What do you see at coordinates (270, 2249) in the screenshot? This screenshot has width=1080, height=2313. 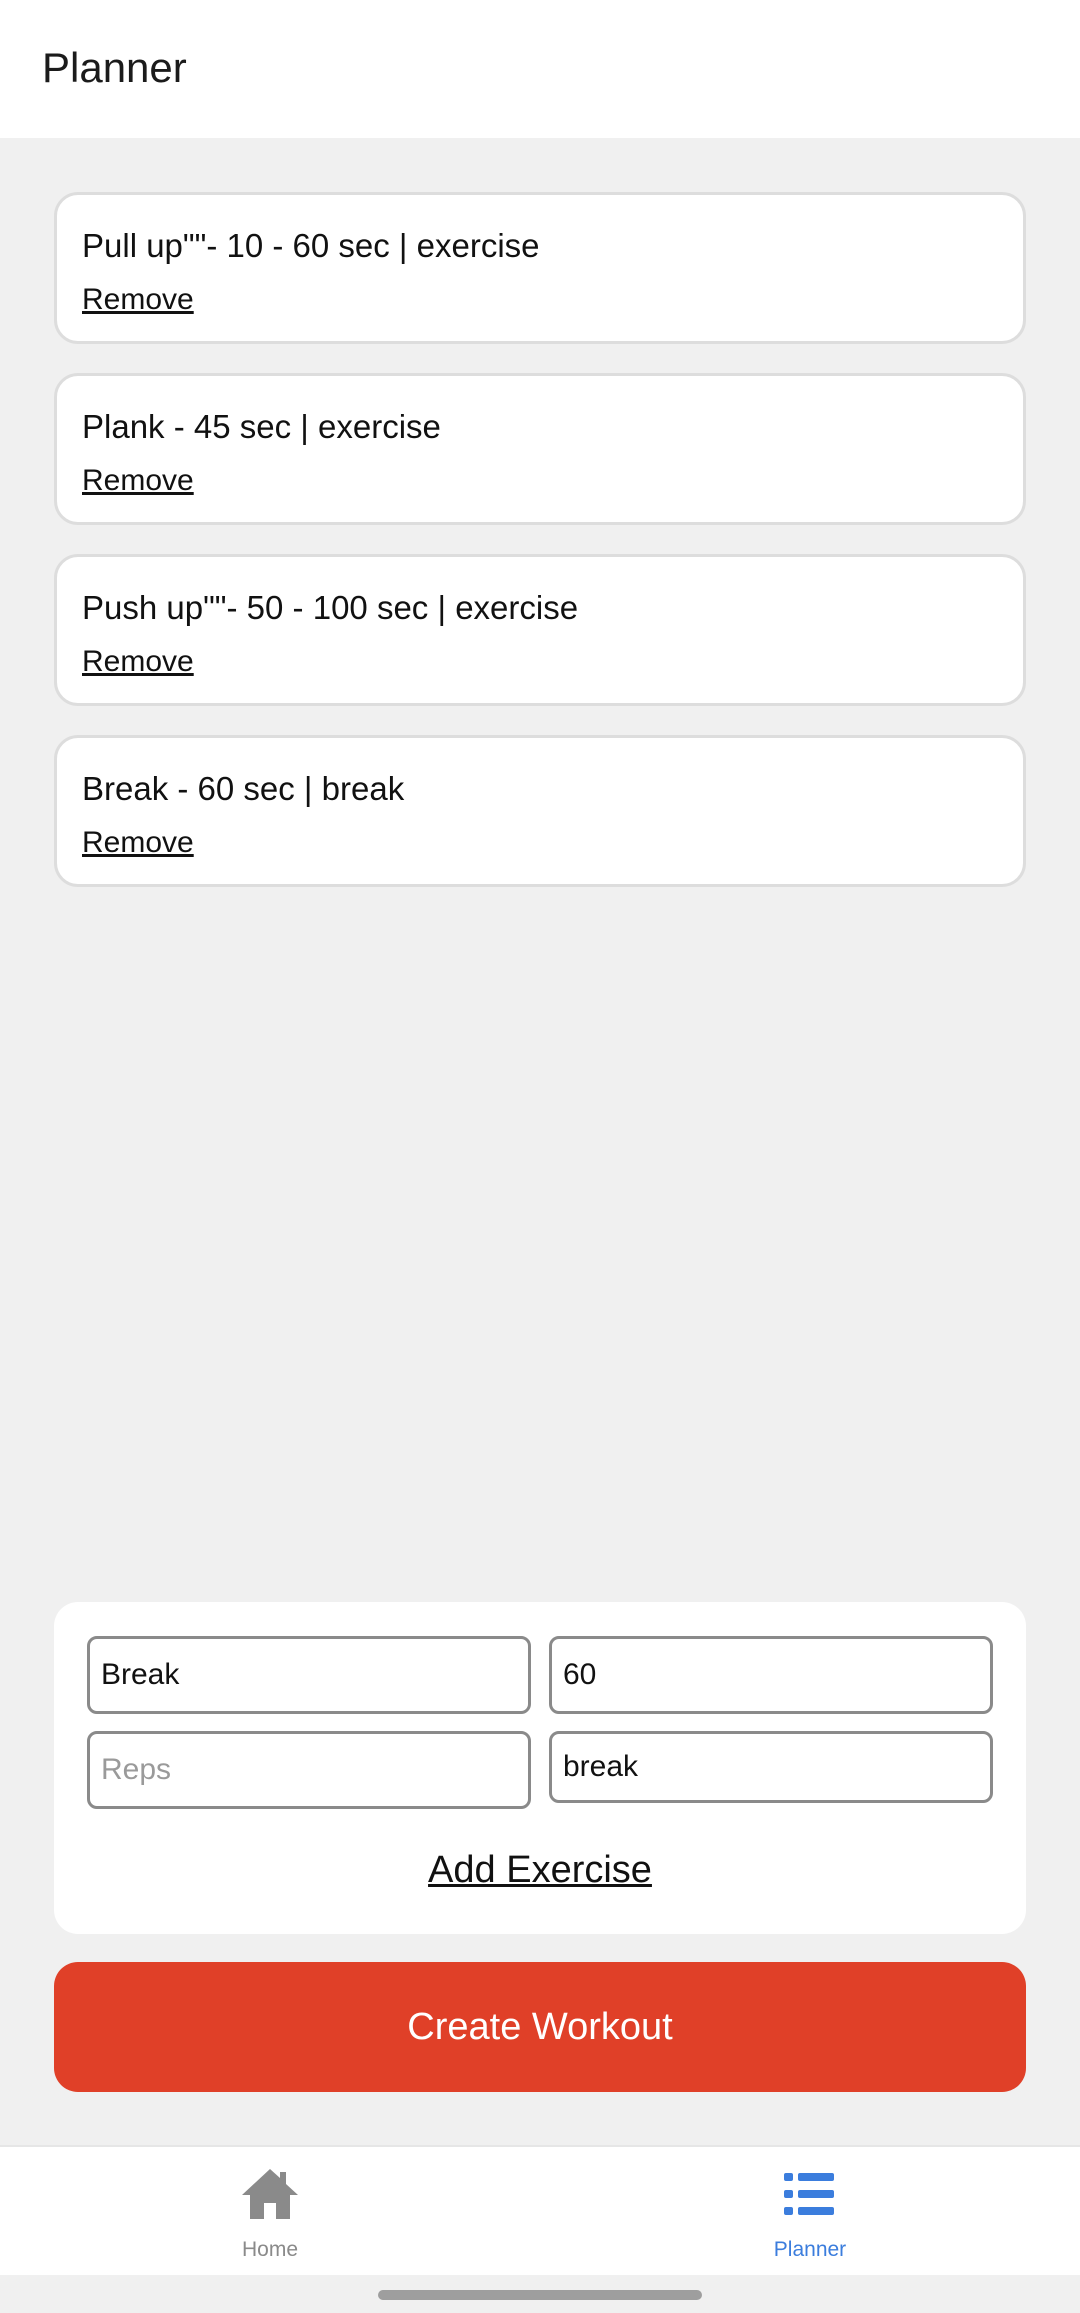 I see `tab-home-label: Home` at bounding box center [270, 2249].